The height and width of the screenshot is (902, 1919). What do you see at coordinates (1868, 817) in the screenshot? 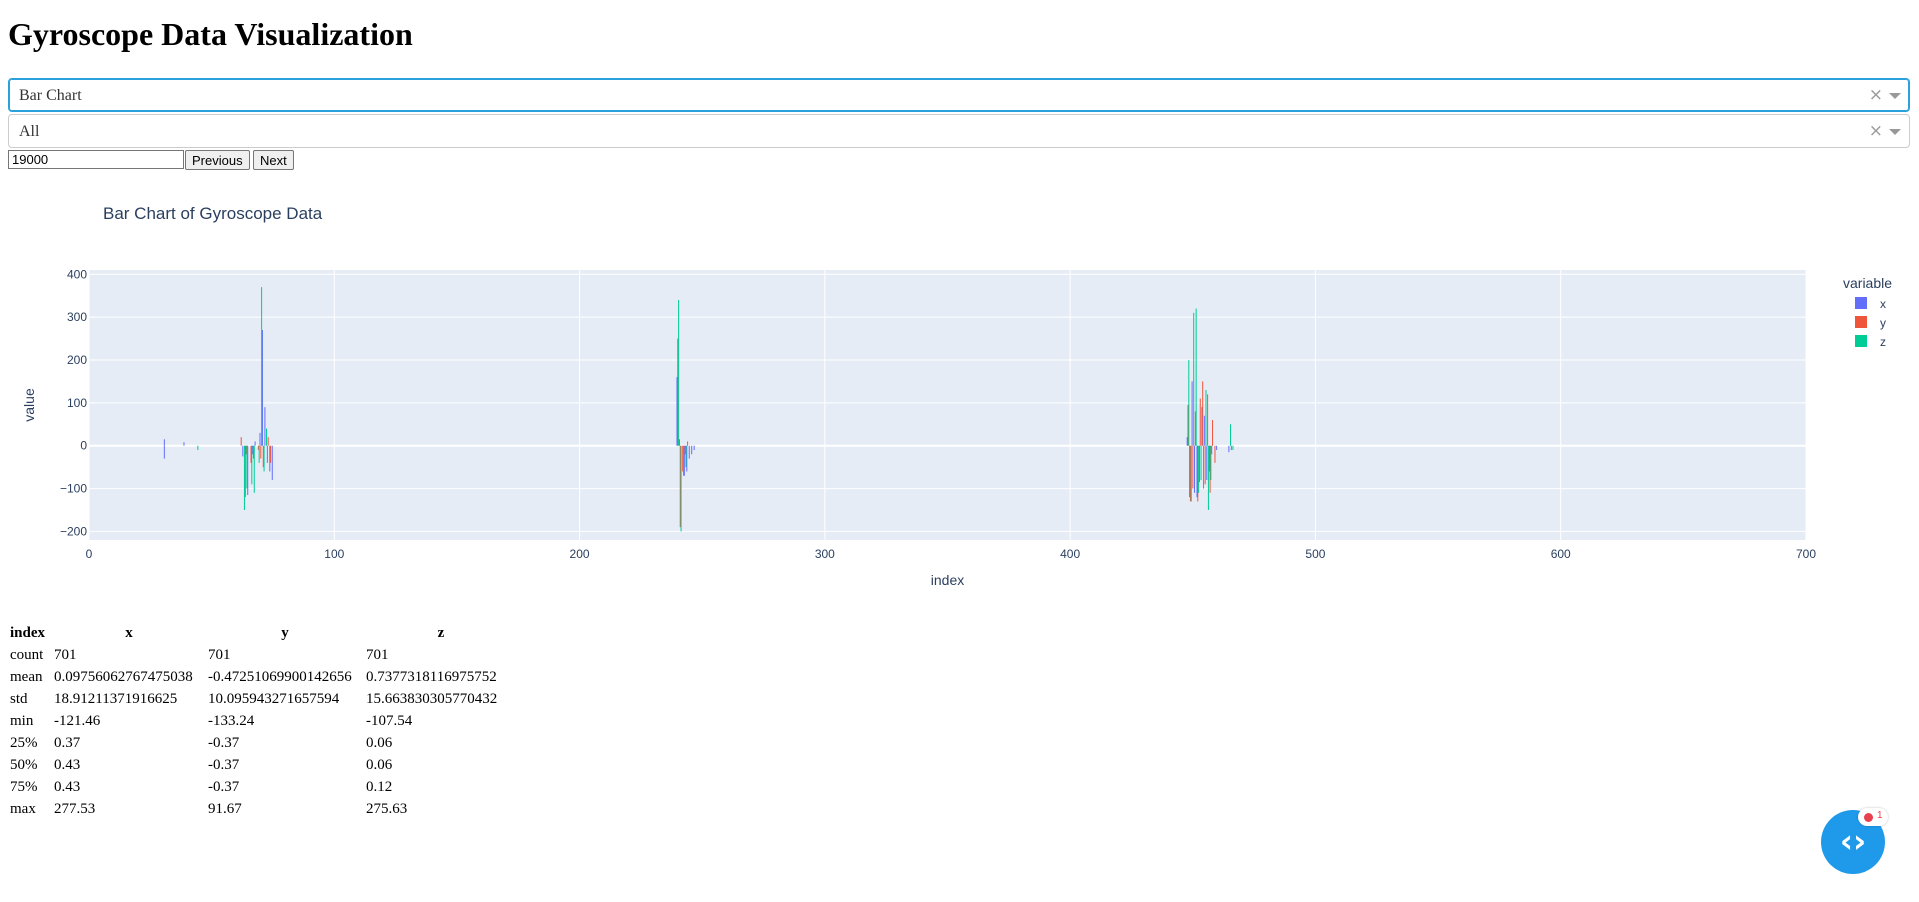
I see `status-dot-icon` at bounding box center [1868, 817].